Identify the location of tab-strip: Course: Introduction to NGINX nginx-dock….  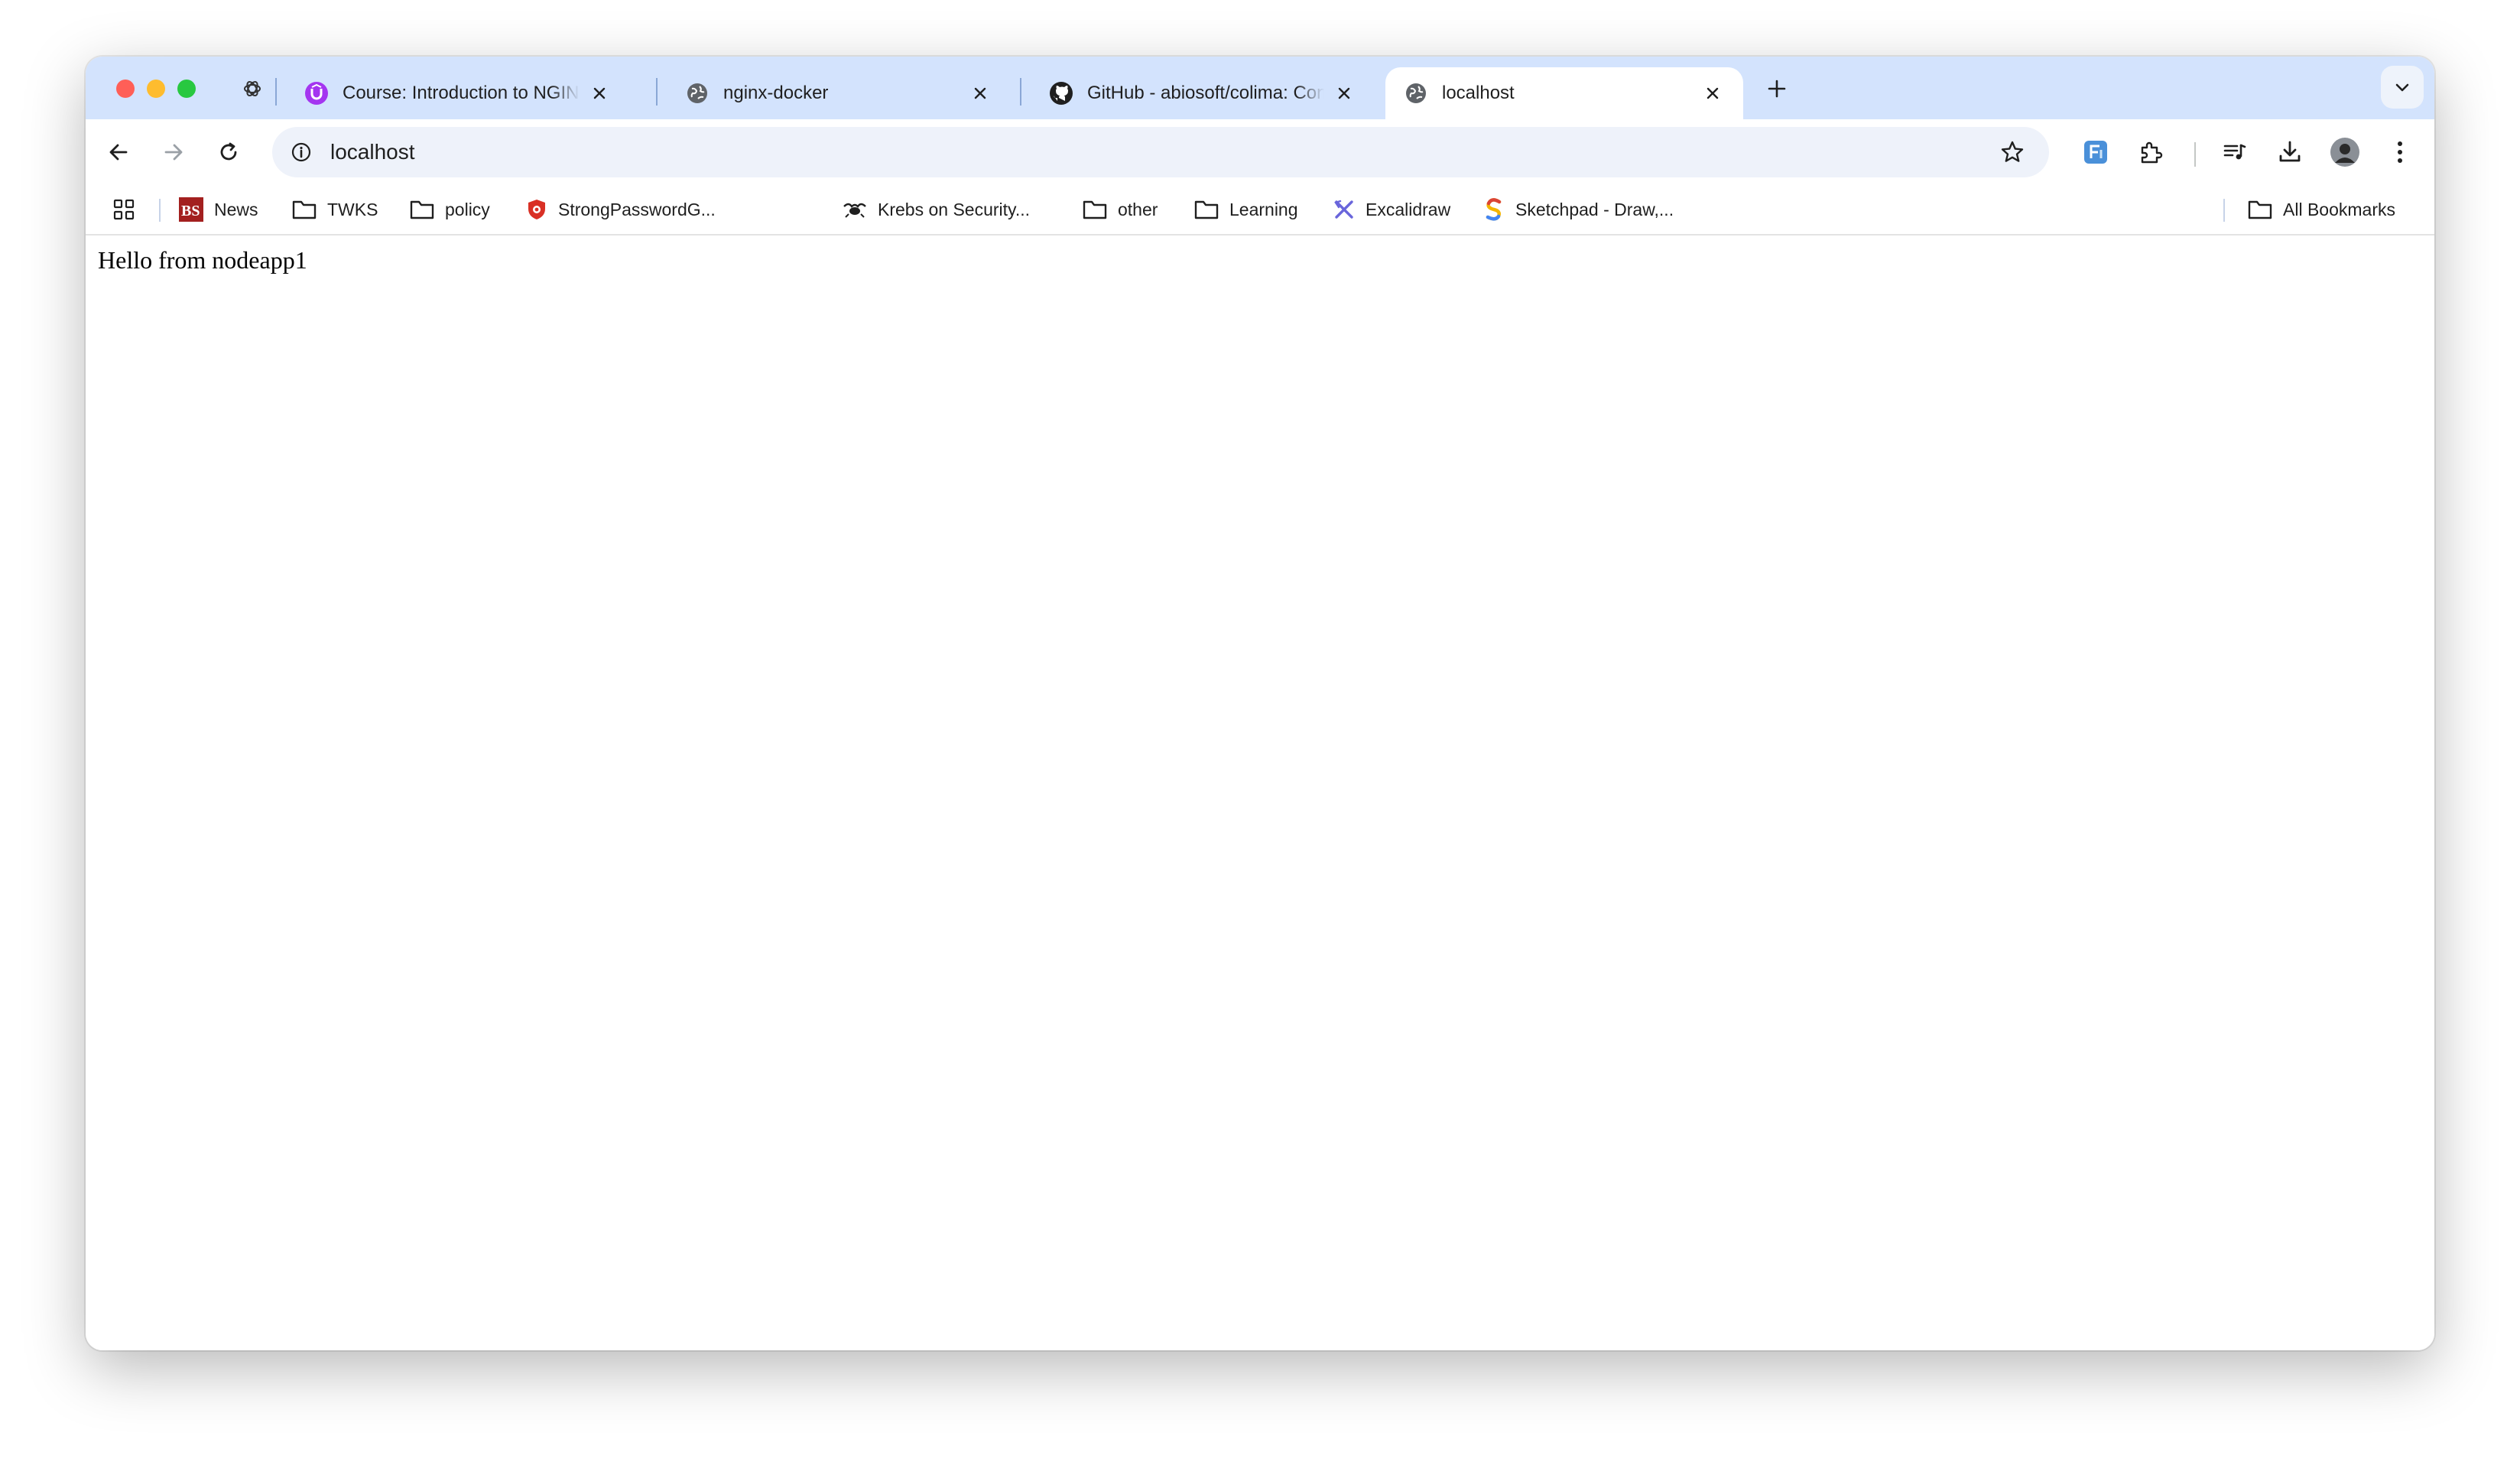
(1260, 88).